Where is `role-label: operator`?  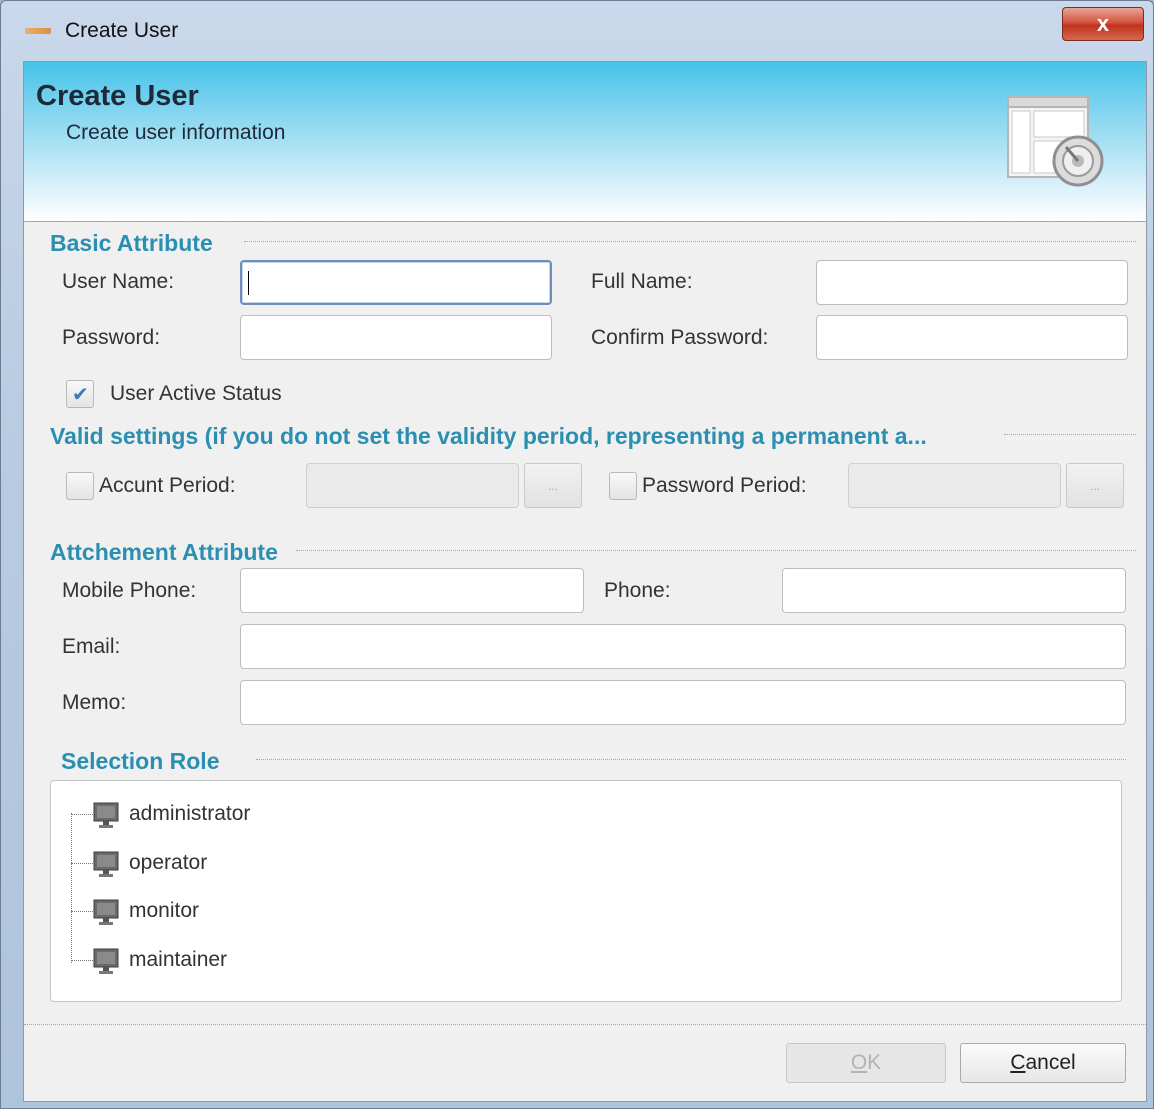 role-label: operator is located at coordinates (168, 862).